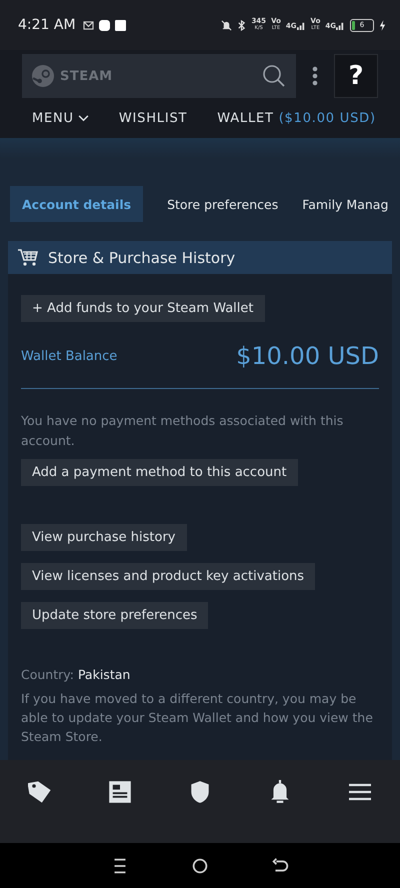 The image size is (400, 888). Describe the element at coordinates (76, 675) in the screenshot. I see `country-label: Country: Pakistan` at that location.